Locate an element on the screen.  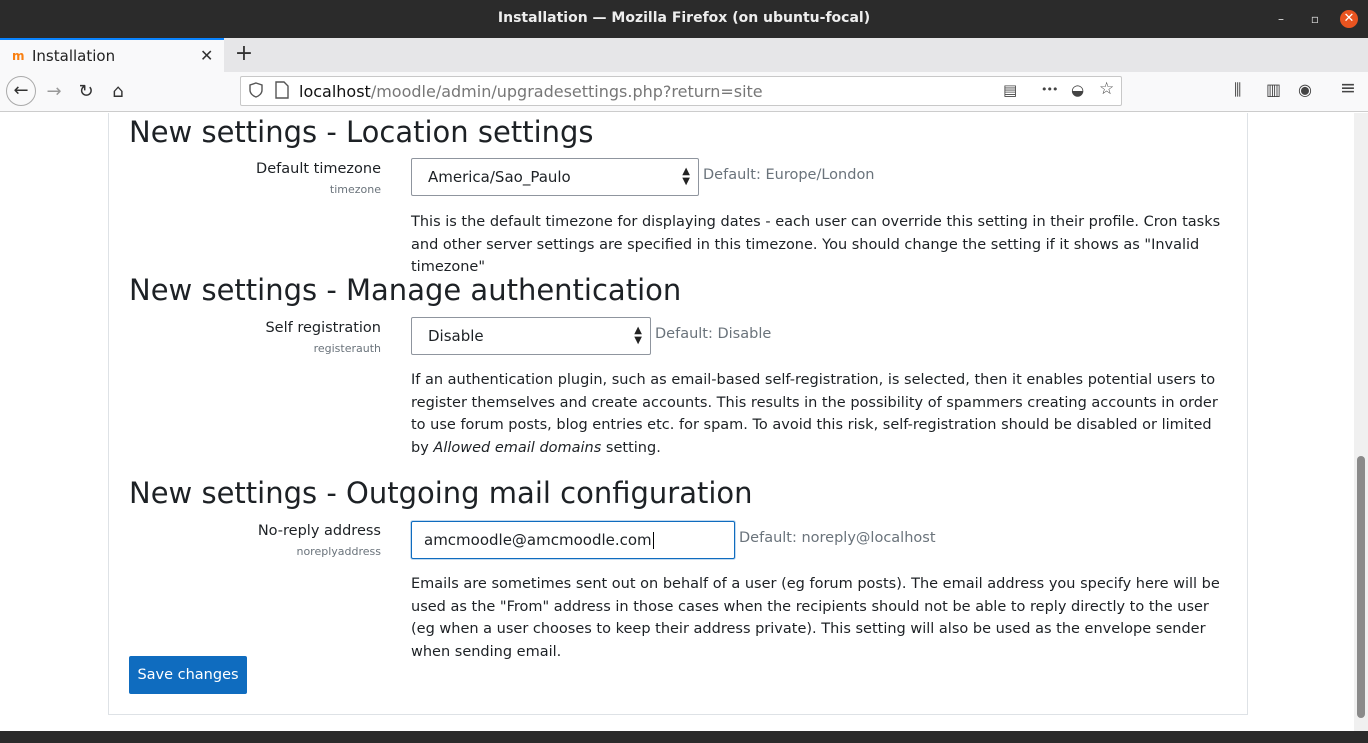
sidebar-icon: ▥ is located at coordinates (1273, 89).